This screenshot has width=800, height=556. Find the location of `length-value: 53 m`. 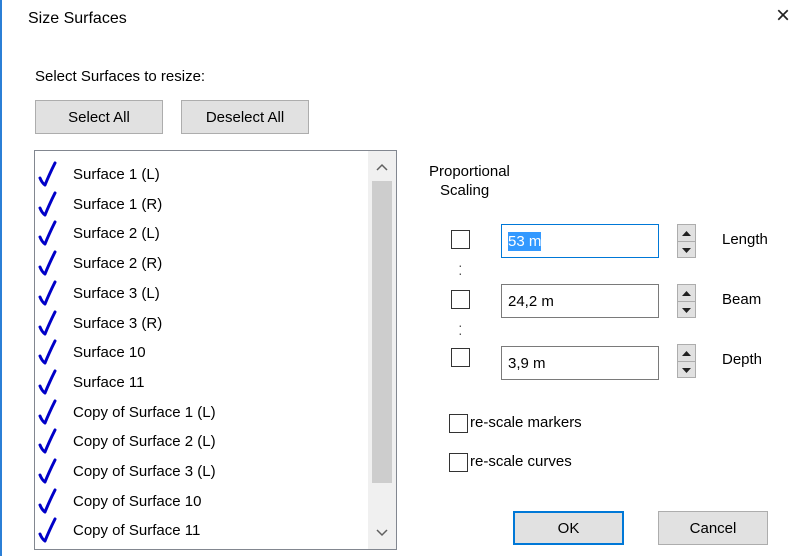

length-value: 53 m is located at coordinates (525, 241).